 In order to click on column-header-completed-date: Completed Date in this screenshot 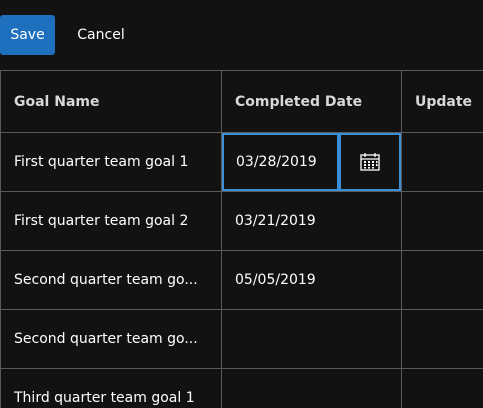, I will do `click(311, 101)`.